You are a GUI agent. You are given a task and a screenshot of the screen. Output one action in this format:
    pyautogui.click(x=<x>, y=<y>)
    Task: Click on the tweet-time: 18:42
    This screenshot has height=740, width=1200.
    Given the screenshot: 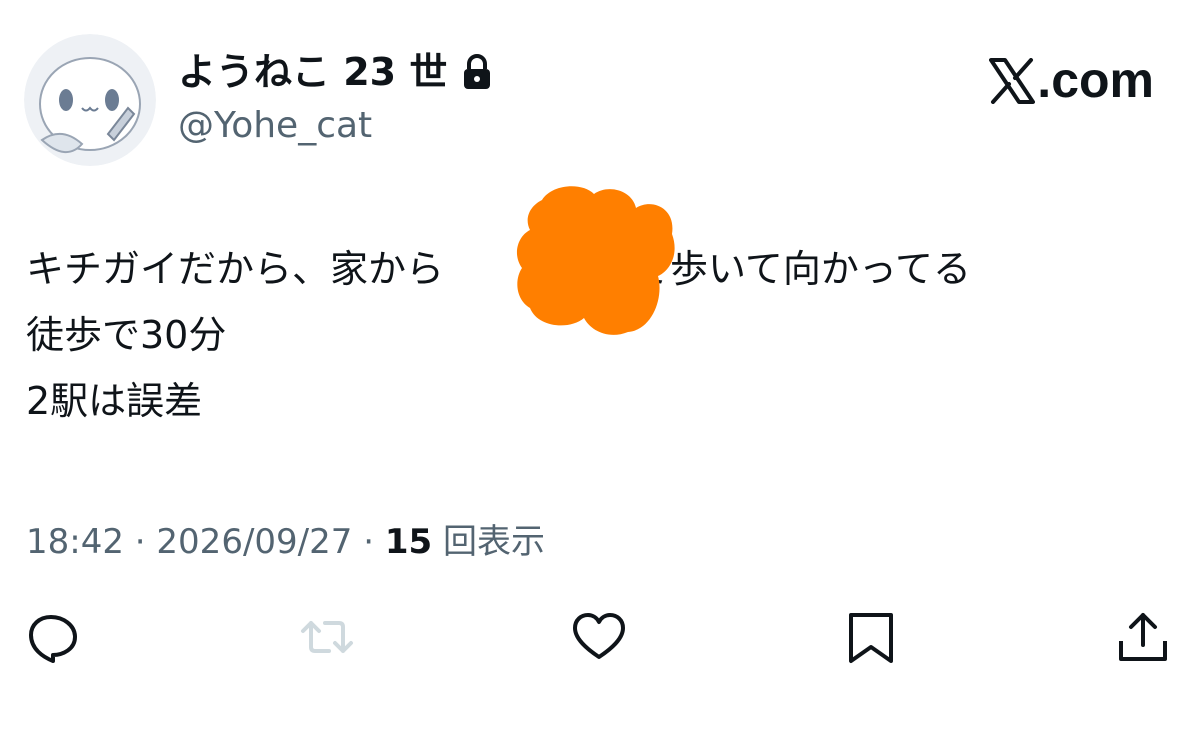 What is the action you would take?
    pyautogui.click(x=75, y=542)
    